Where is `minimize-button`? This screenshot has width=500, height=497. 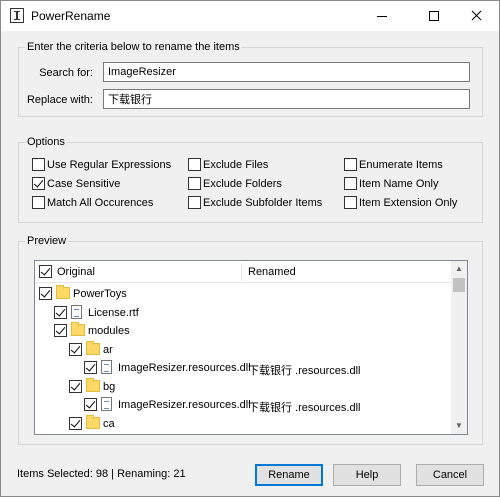
minimize-button is located at coordinates (382, 16).